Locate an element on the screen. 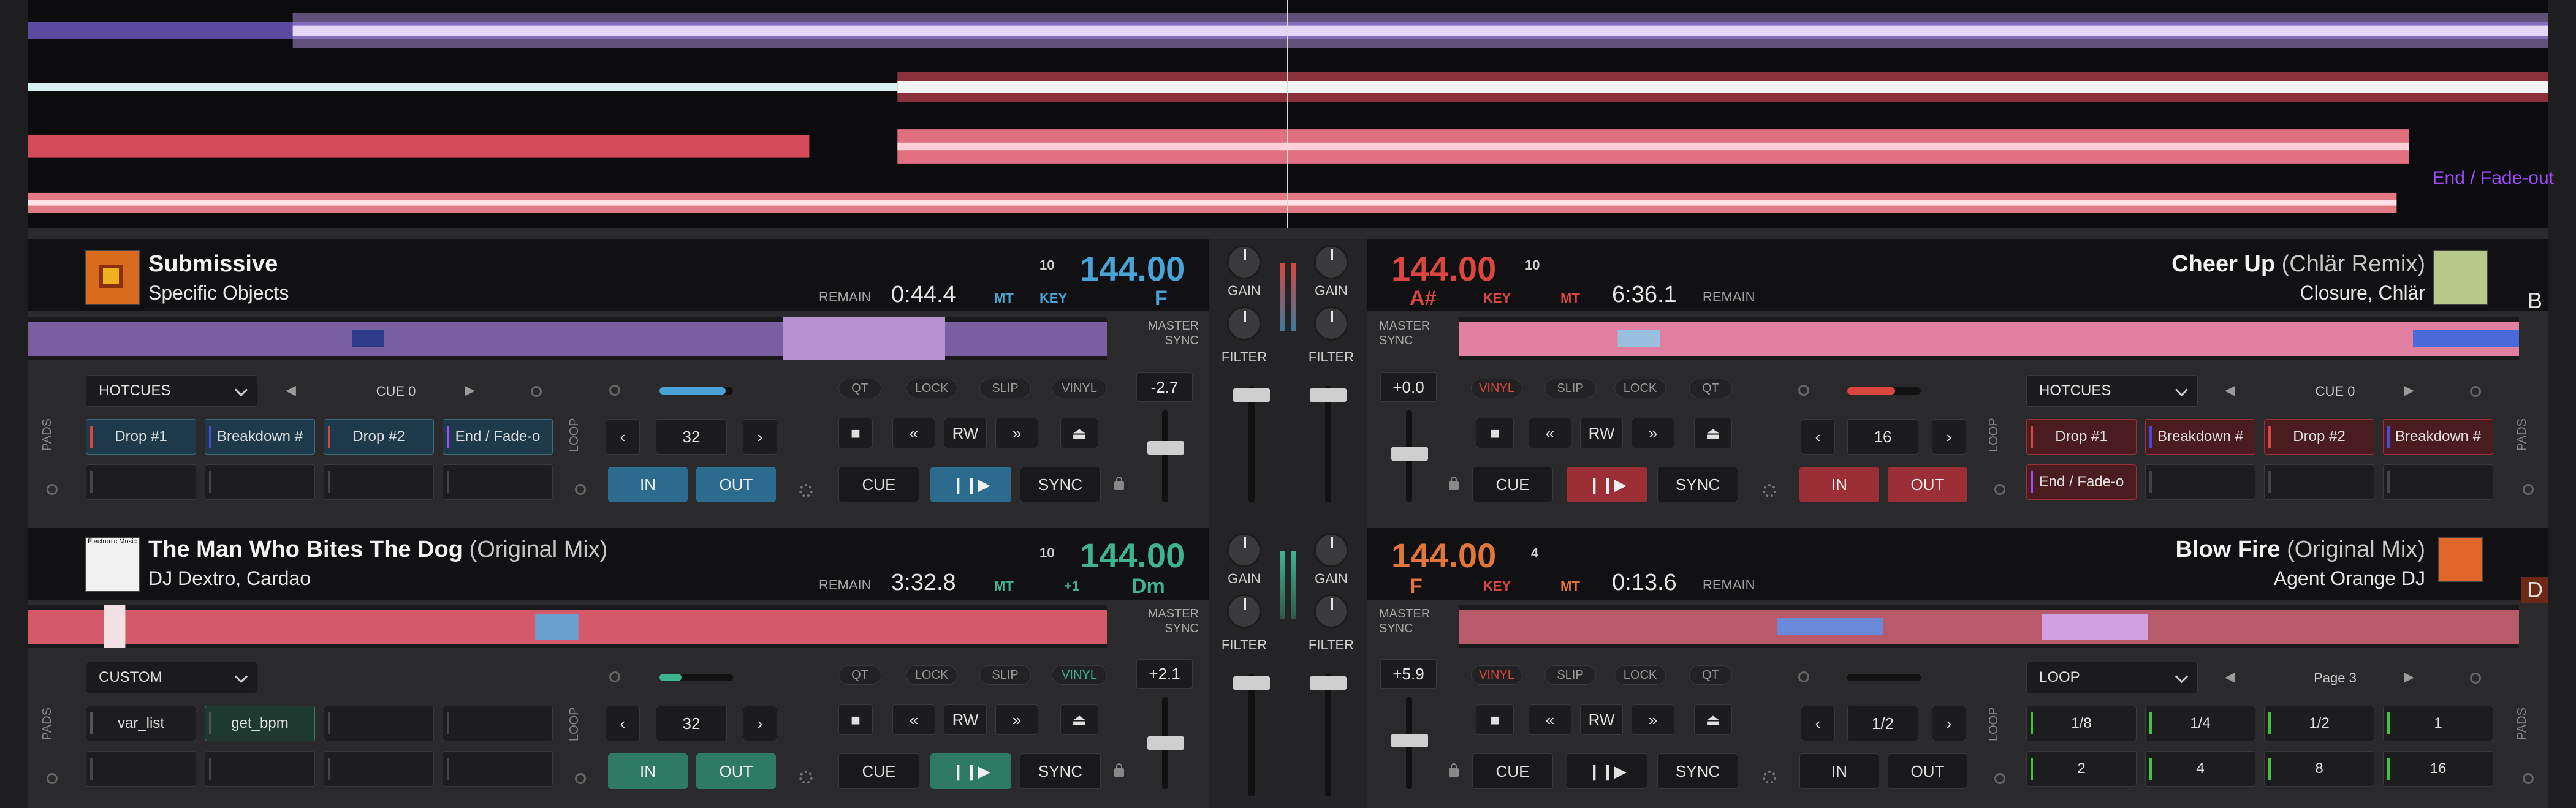 The width and height of the screenshot is (2576, 808). hotcue-pad-5: End / Fade-o is located at coordinates (2081, 482).